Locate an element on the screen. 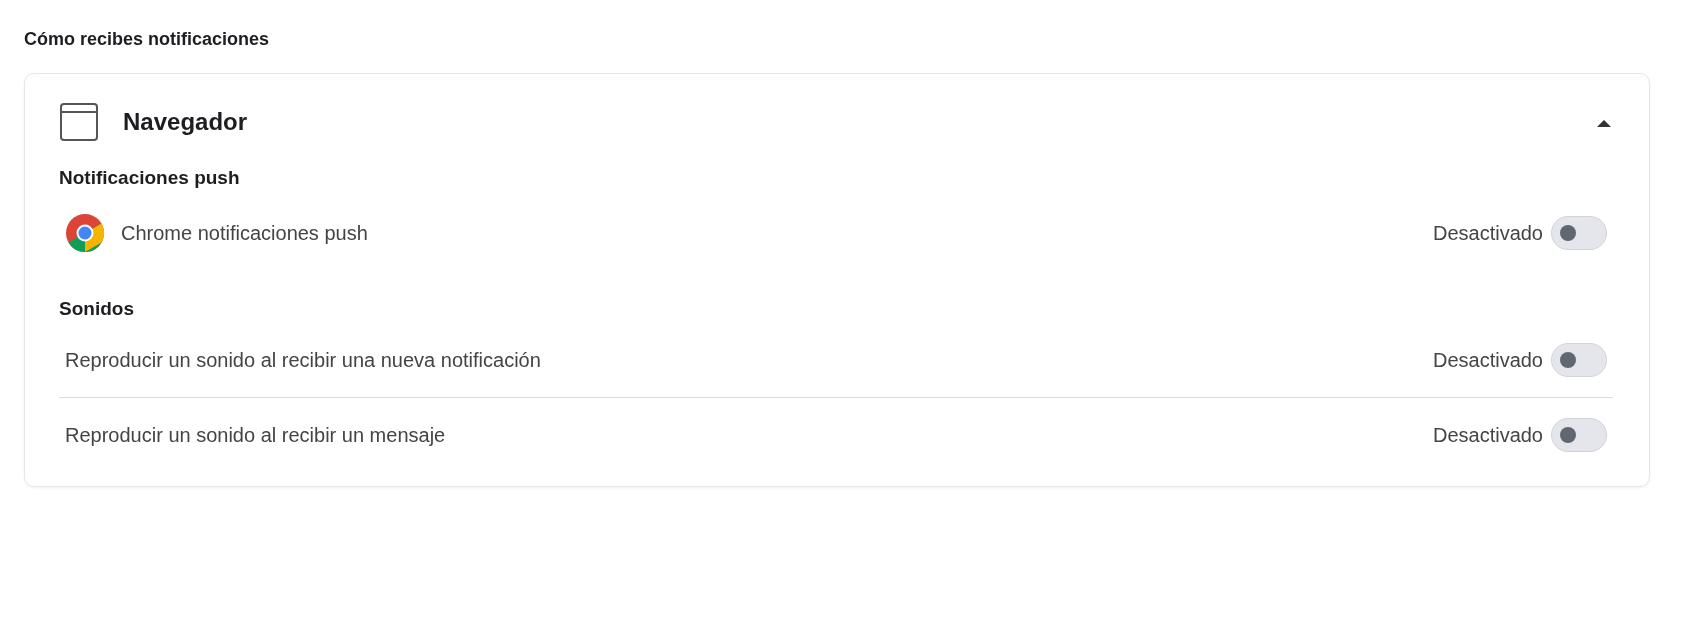 The height and width of the screenshot is (620, 1682). browser-window-icon is located at coordinates (79, 122).